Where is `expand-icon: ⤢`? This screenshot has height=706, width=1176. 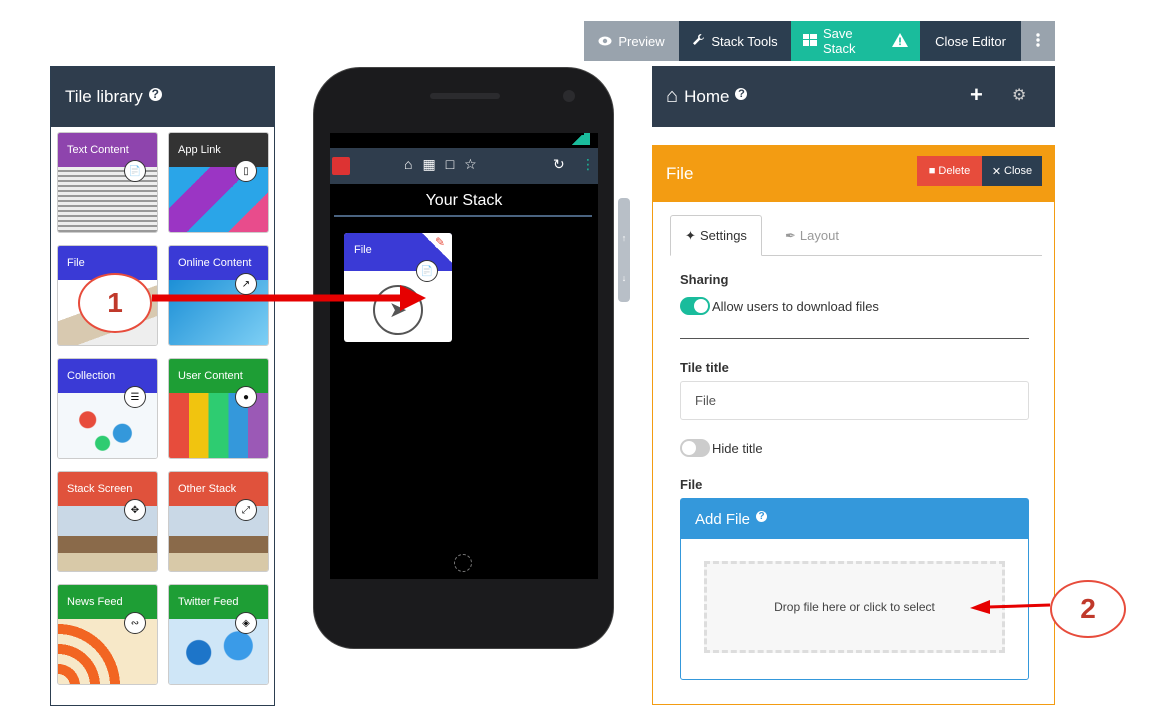 expand-icon: ⤢ is located at coordinates (246, 510).